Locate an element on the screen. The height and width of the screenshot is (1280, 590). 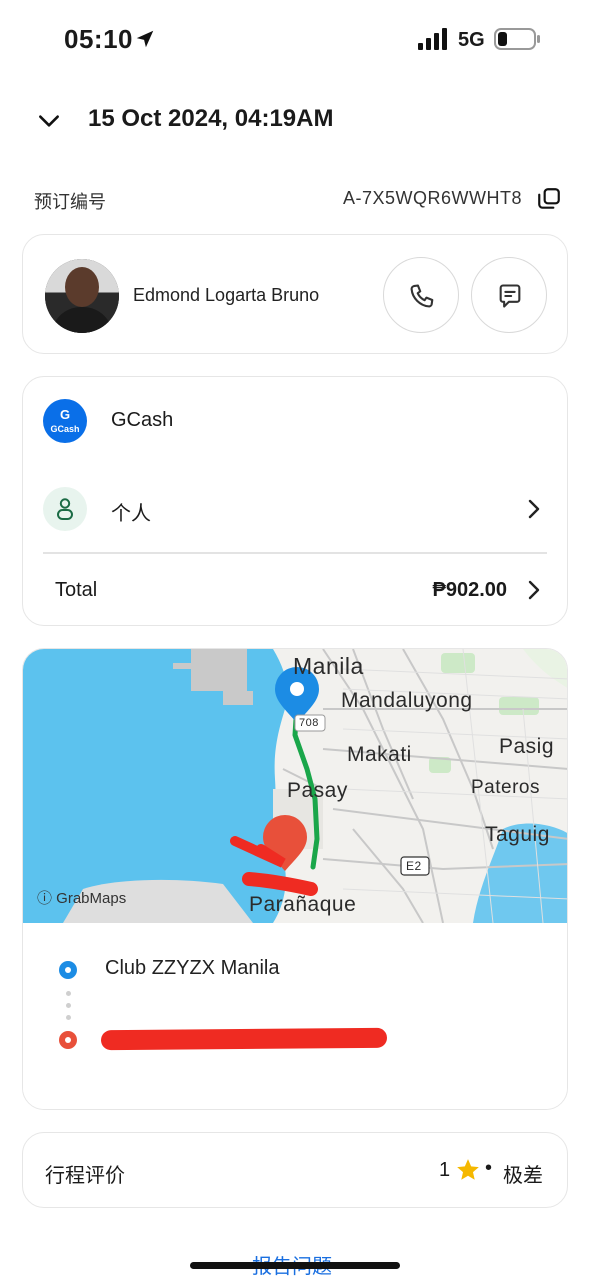
battery-icon is located at coordinates (517, 39).